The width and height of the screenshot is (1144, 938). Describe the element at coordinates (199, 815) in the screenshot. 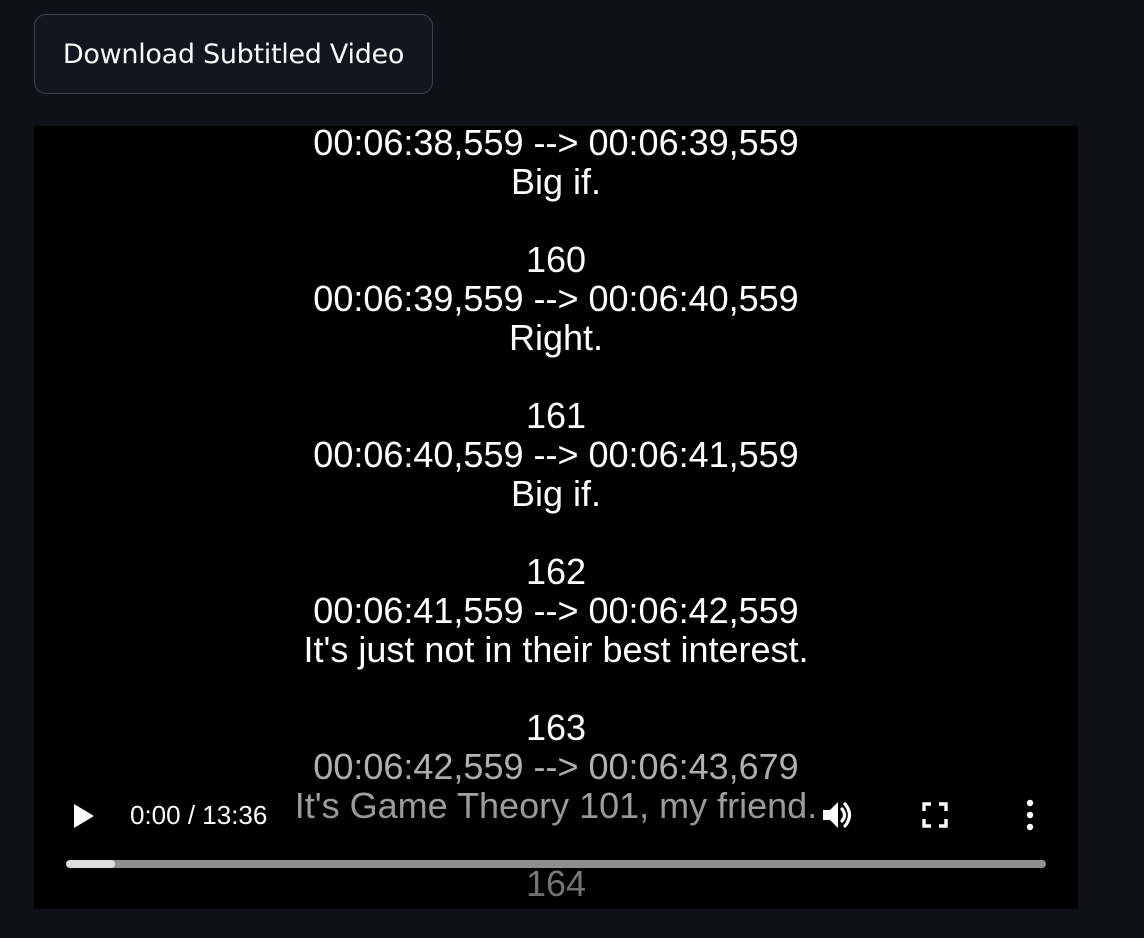

I see `time-display: 0:00 / 13:36` at that location.